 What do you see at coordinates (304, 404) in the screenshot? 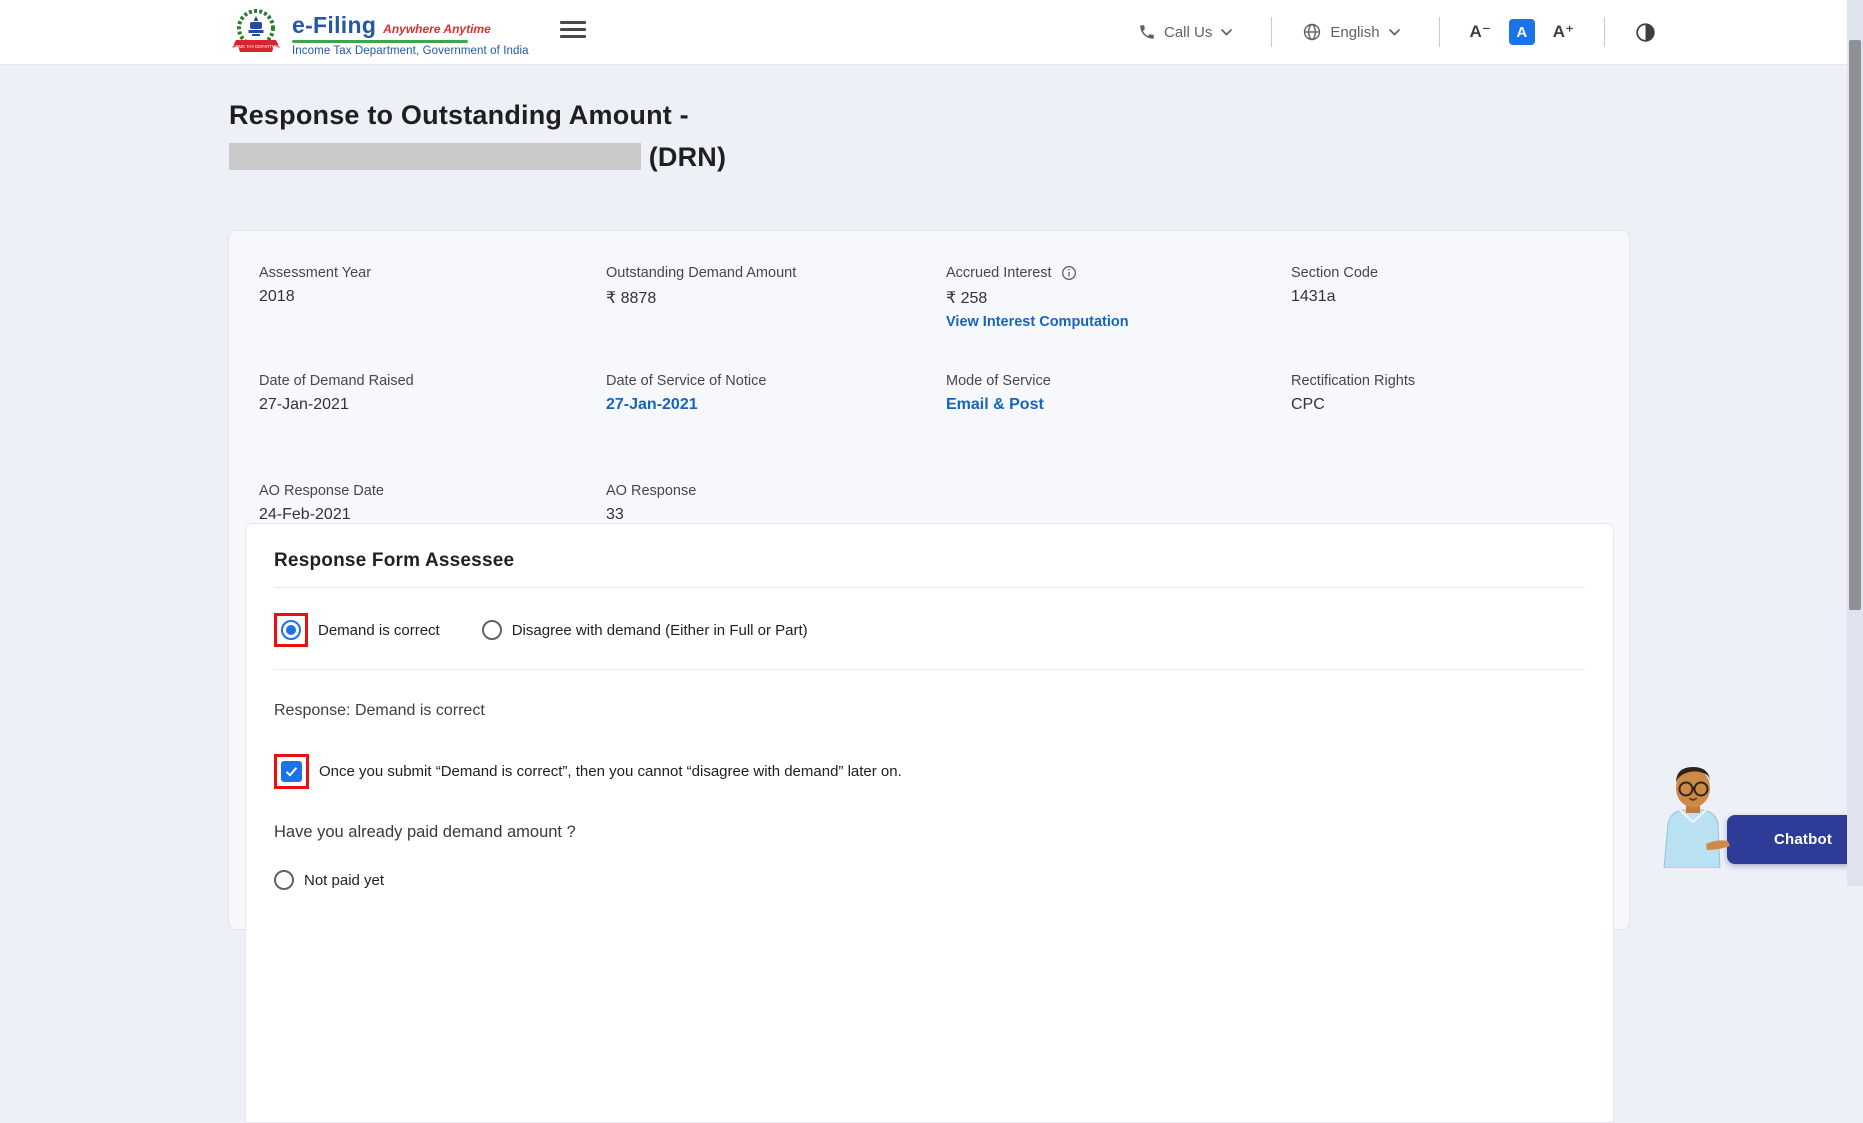
I see `field-value: 27-Jan-2021` at bounding box center [304, 404].